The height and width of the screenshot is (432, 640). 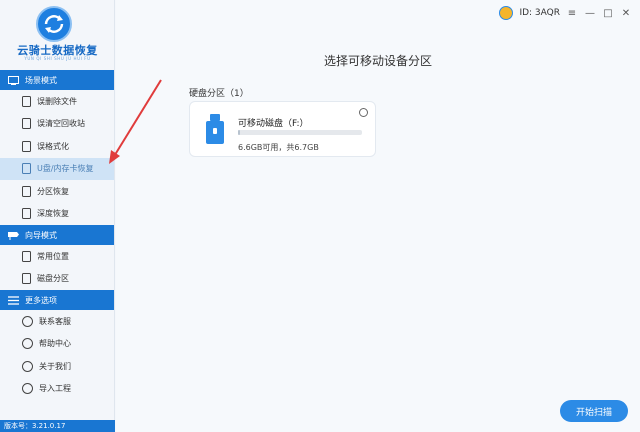 I want to click on user-avatar-icon, so click(x=506, y=13).